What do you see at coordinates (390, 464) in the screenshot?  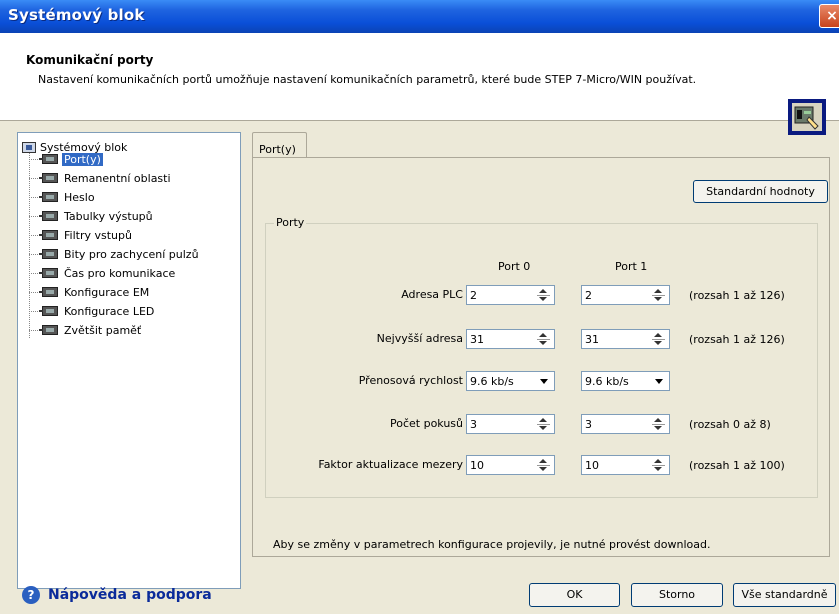 I see `gap-update-factor-label: Faktor aktualizace mezery` at bounding box center [390, 464].